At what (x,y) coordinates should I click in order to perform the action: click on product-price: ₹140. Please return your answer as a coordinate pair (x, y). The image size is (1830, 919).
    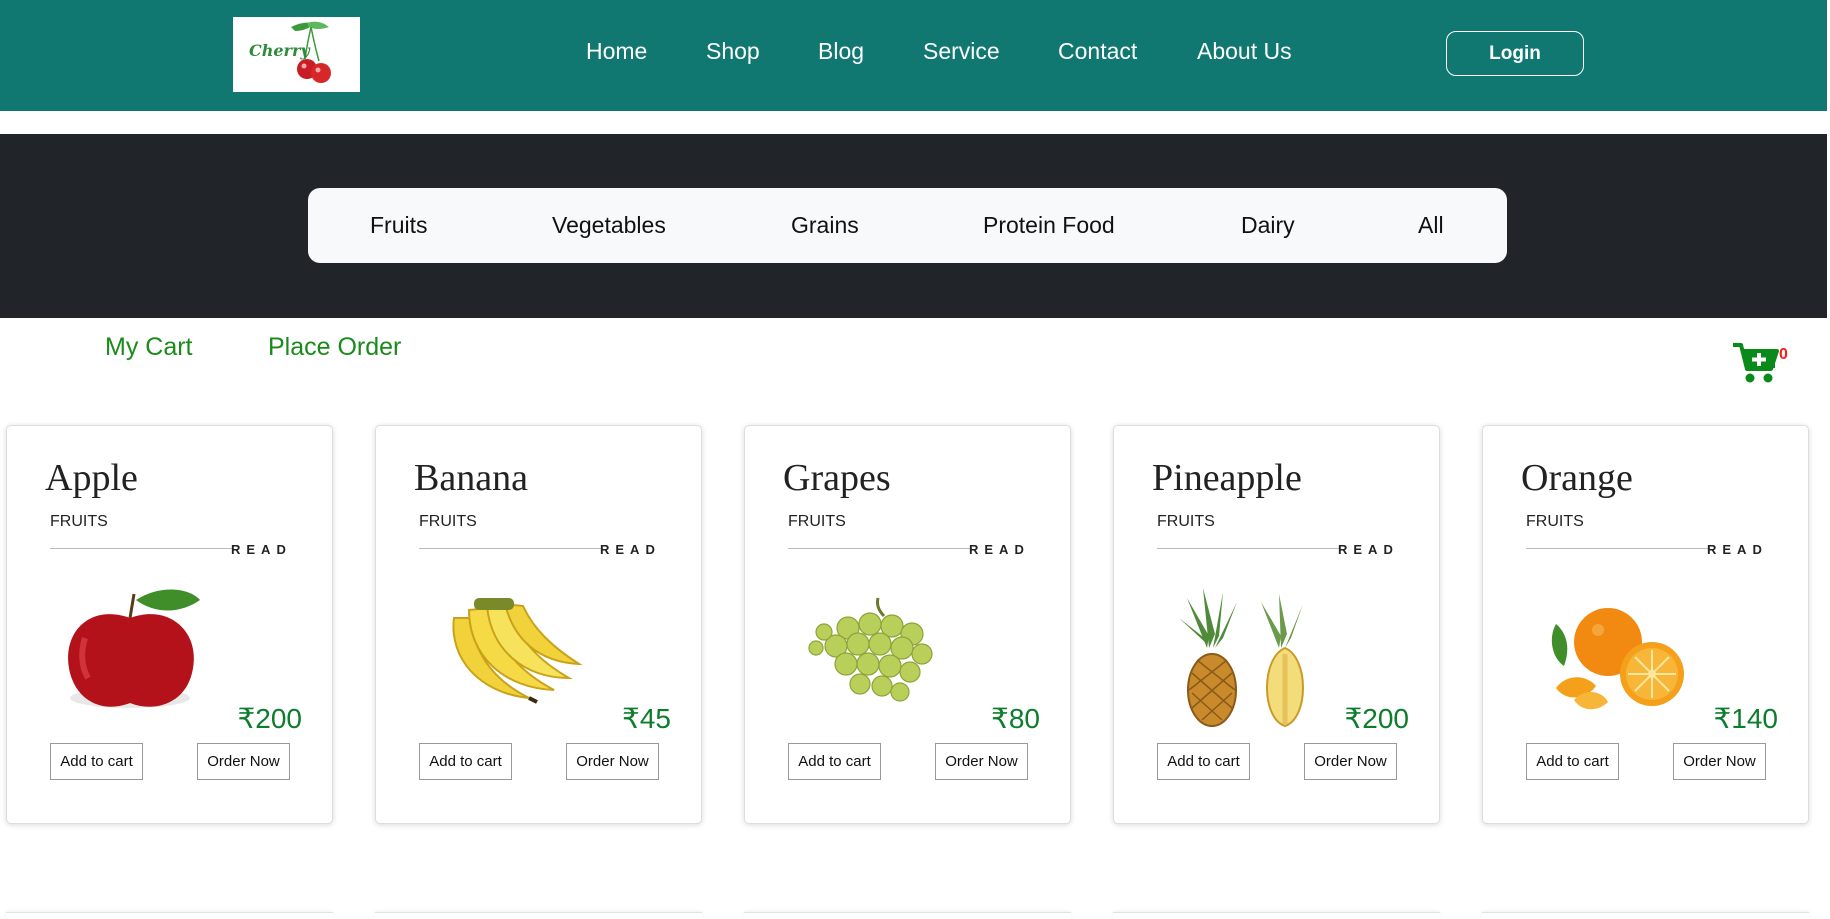
    Looking at the image, I should click on (1745, 718).